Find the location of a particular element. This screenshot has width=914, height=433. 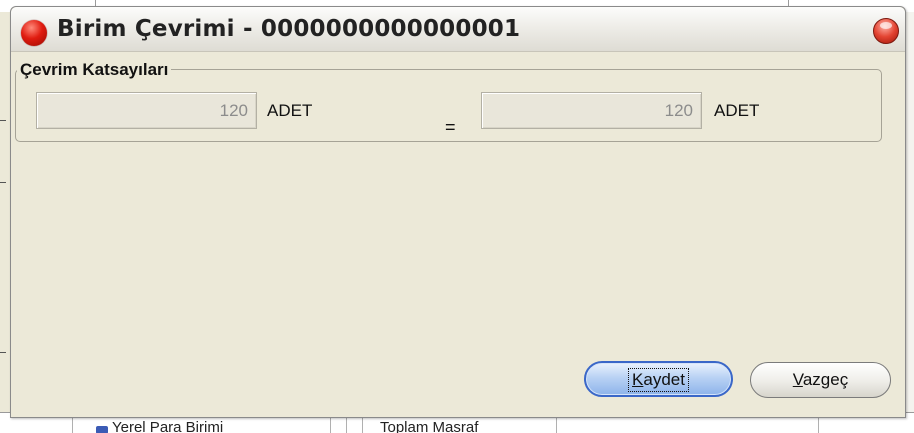

left-quantity-field: 120 is located at coordinates (146, 110).